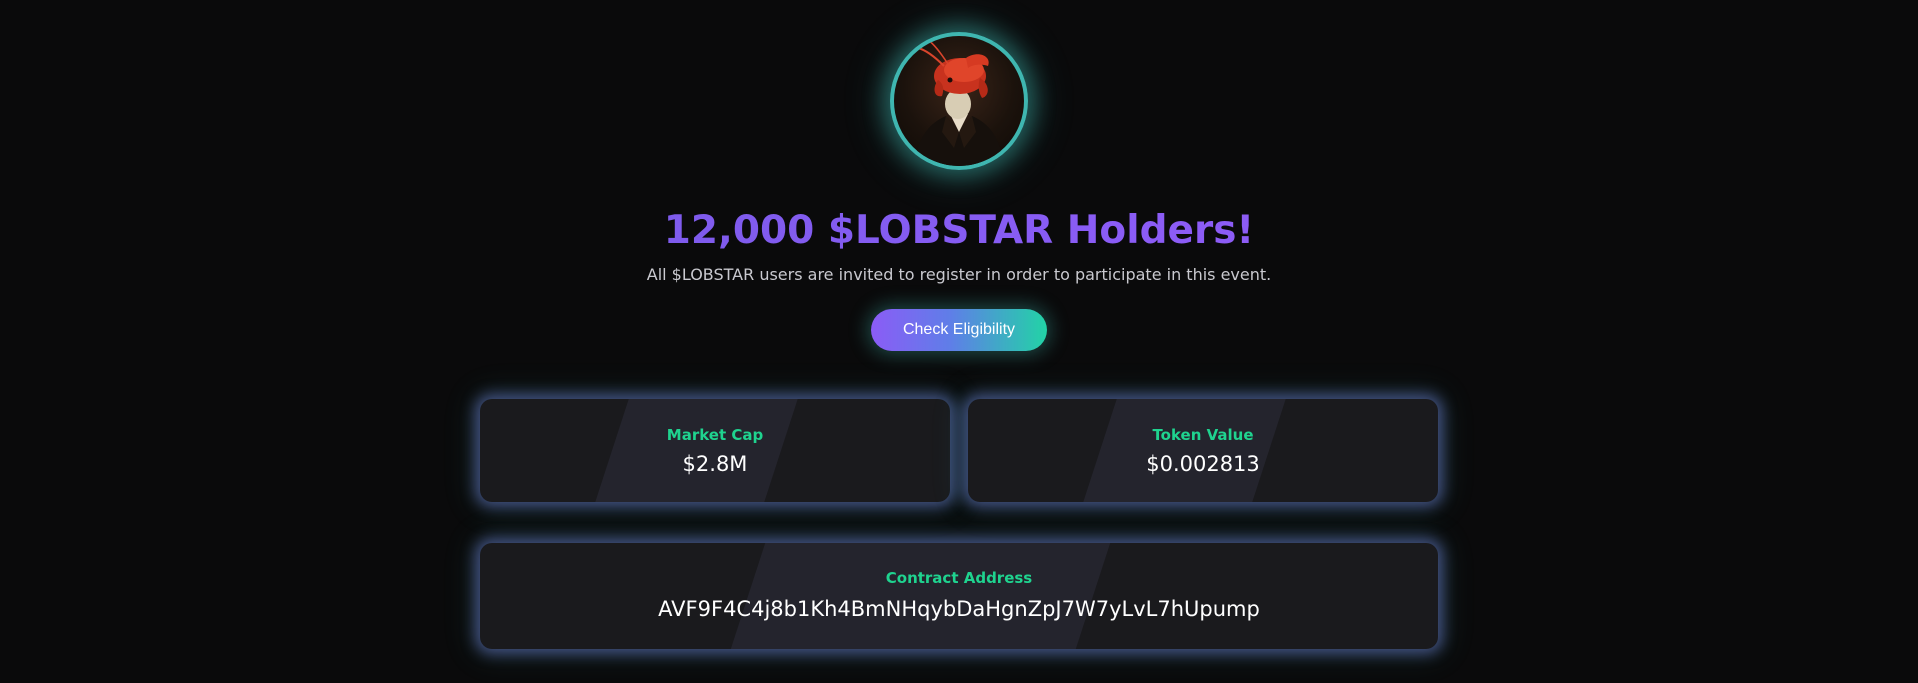 The height and width of the screenshot is (683, 1918). Describe the element at coordinates (1203, 464) in the screenshot. I see `token-value-value: $0.002813` at that location.